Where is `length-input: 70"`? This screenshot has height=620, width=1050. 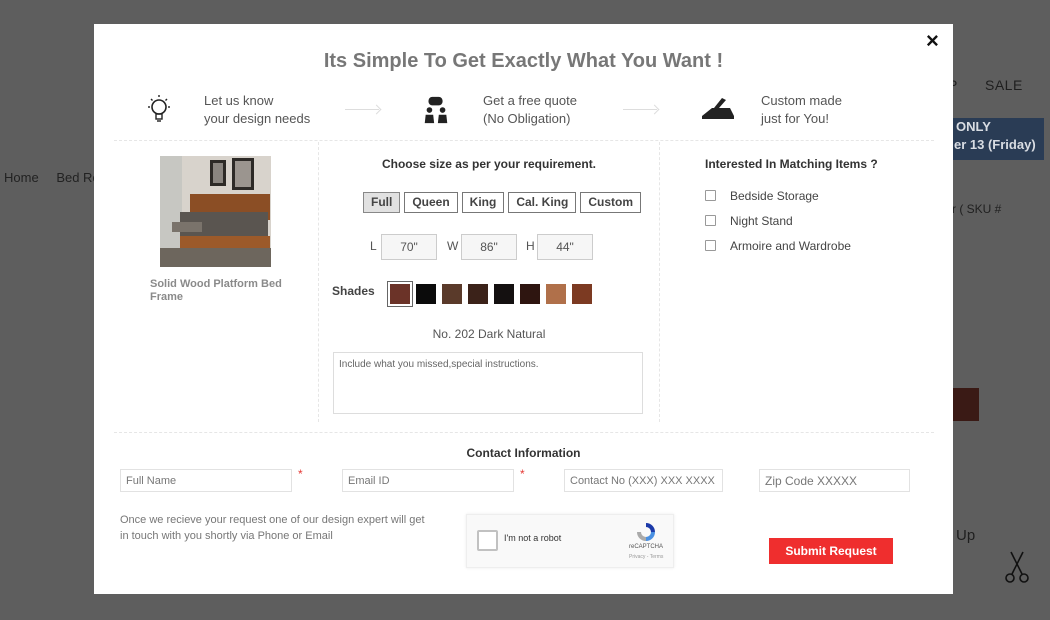 length-input: 70" is located at coordinates (409, 247).